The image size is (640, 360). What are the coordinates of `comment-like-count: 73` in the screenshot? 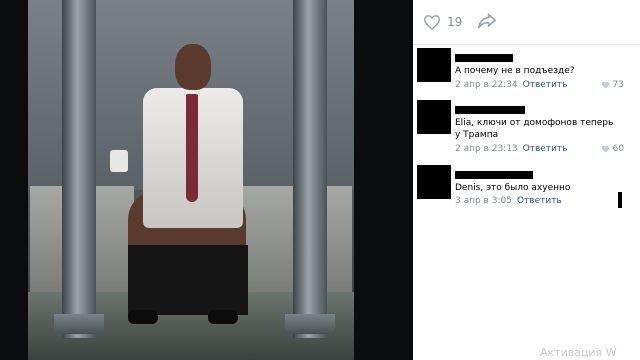 It's located at (618, 85).